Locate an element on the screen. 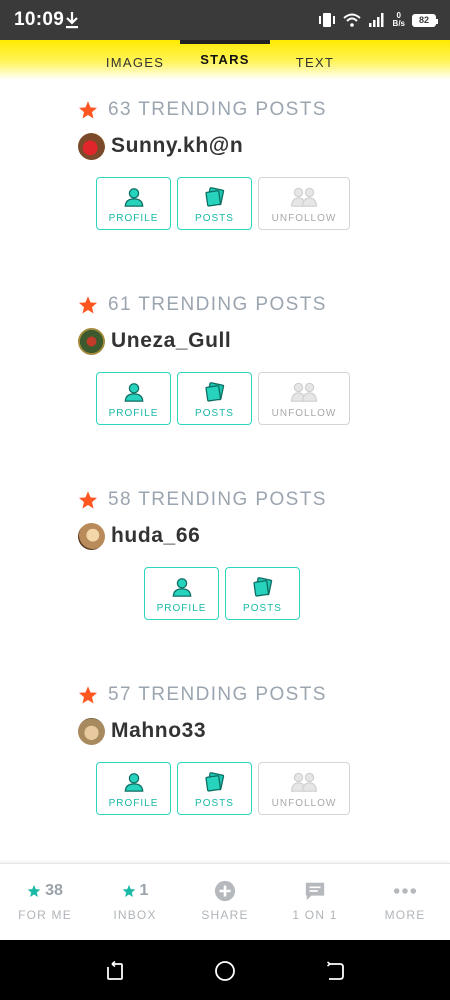  chat-icon is located at coordinates (315, 891).